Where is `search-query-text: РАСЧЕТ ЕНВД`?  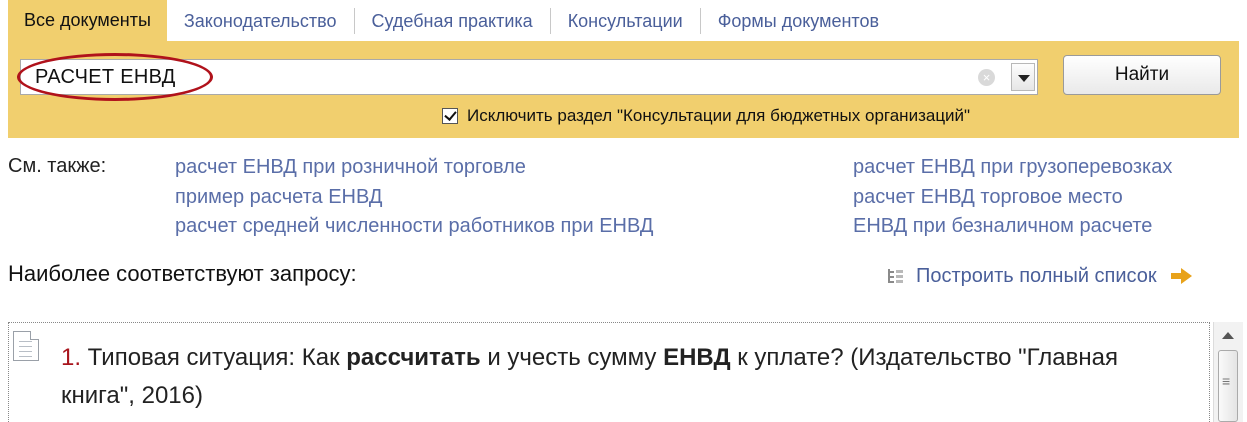 search-query-text: РАСЧЕТ ЕНВД is located at coordinates (105, 77).